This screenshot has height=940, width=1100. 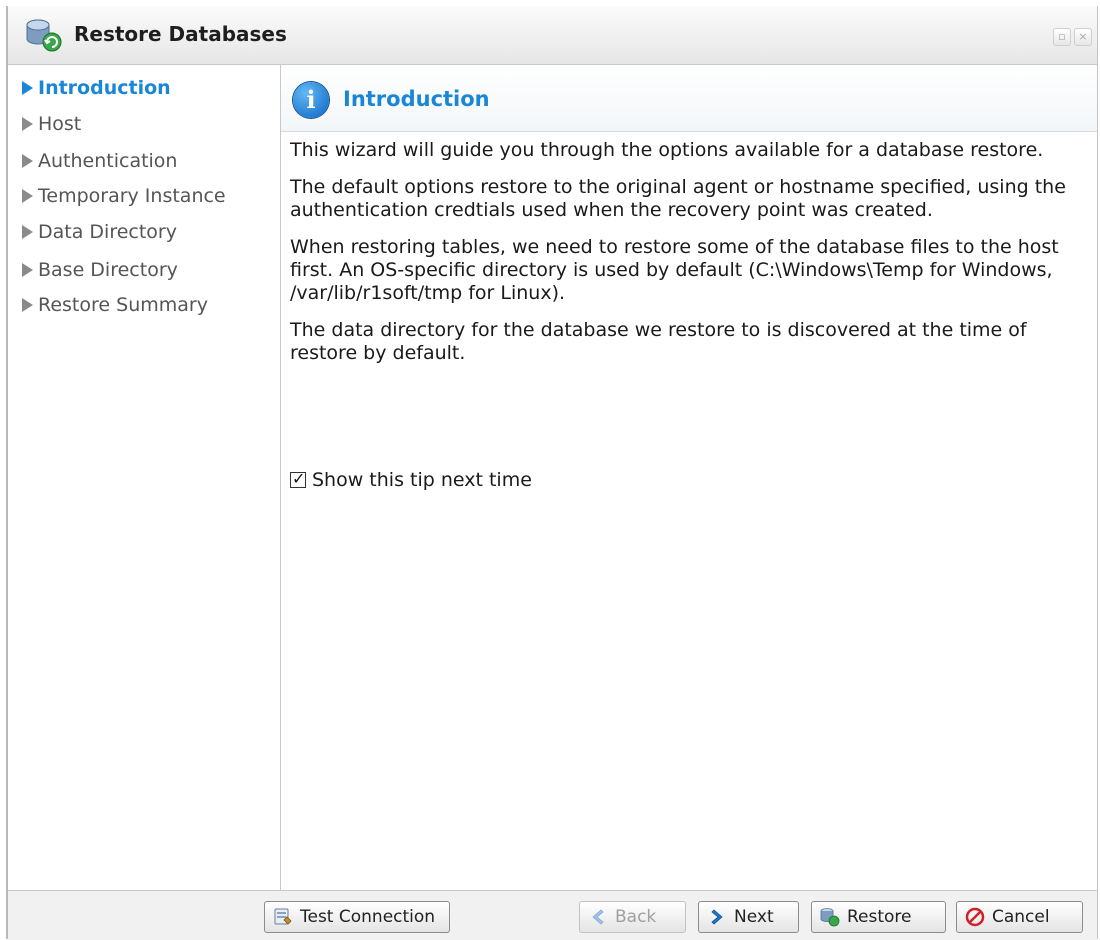 What do you see at coordinates (107, 232) in the screenshot?
I see `nav-step-label: Data Directory` at bounding box center [107, 232].